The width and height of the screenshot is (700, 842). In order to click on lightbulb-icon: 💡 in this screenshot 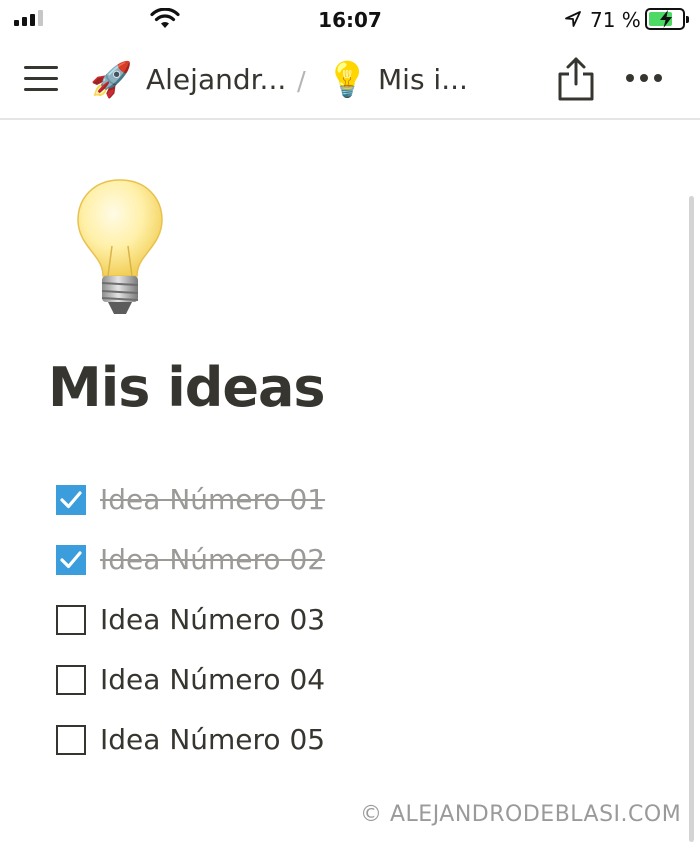, I will do `click(347, 80)`.